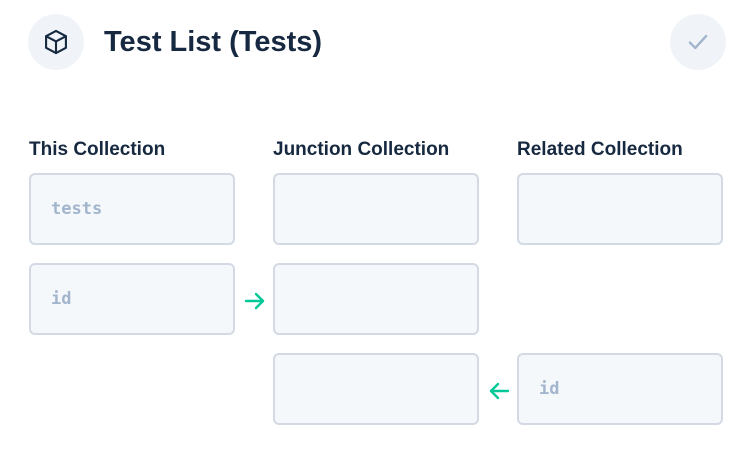  I want to click on arrow-left-icon, so click(499, 391).